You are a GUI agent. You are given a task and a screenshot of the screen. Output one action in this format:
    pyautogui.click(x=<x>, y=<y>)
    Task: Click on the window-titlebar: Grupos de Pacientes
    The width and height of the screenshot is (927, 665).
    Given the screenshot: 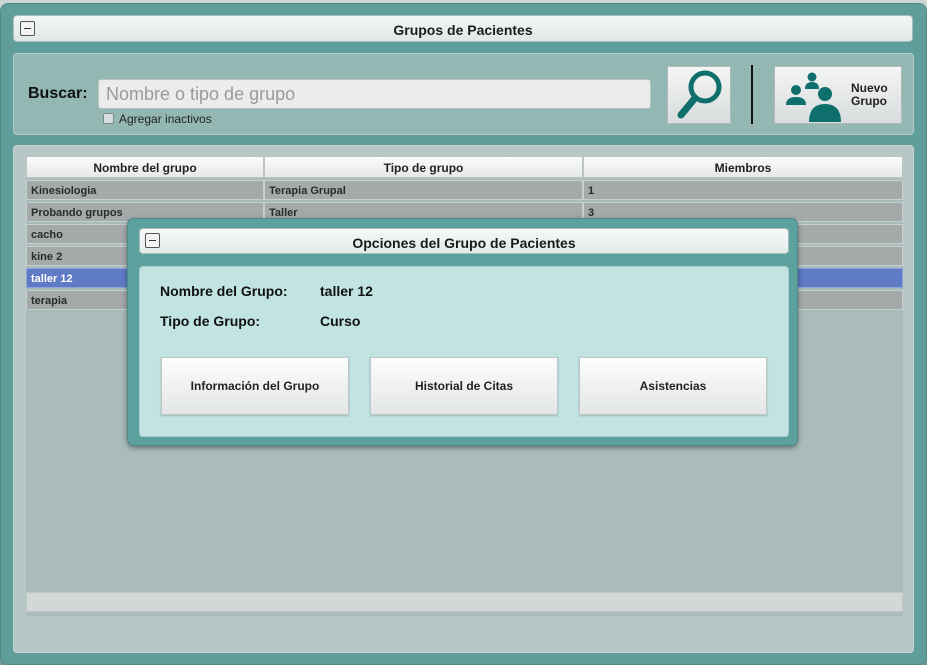 What is the action you would take?
    pyautogui.click(x=463, y=28)
    